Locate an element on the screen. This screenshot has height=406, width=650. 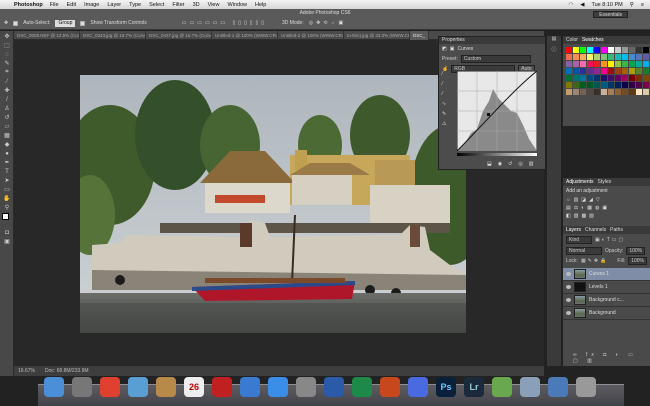
new-adjustment-icon: ◐ is located at coordinates (619, 355).